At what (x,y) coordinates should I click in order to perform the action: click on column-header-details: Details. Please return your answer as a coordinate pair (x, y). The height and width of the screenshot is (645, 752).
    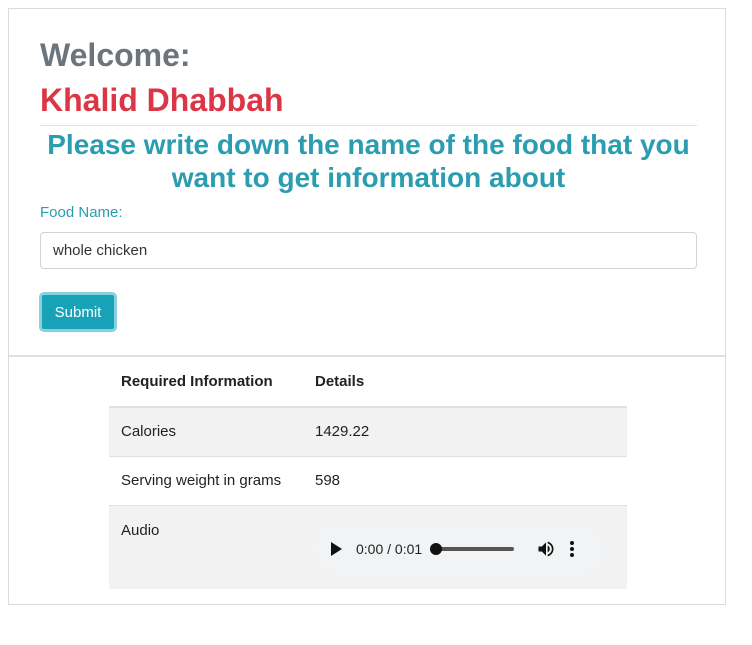
    Looking at the image, I should click on (340, 381).